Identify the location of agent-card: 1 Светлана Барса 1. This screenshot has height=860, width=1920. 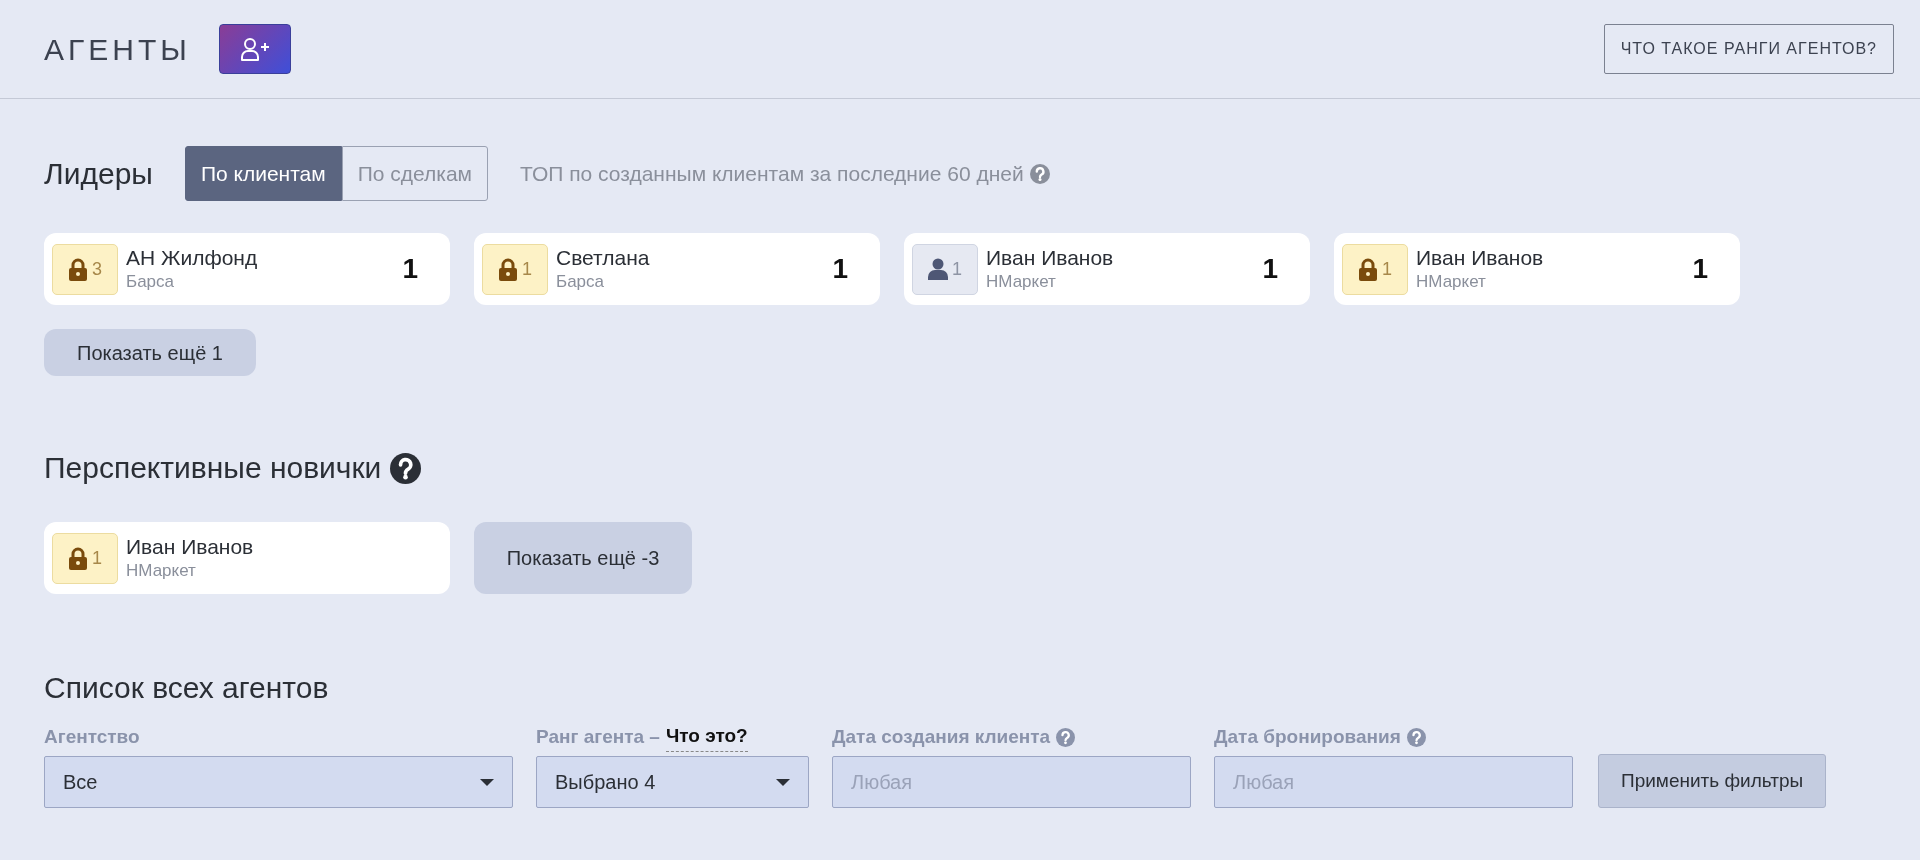
(677, 269).